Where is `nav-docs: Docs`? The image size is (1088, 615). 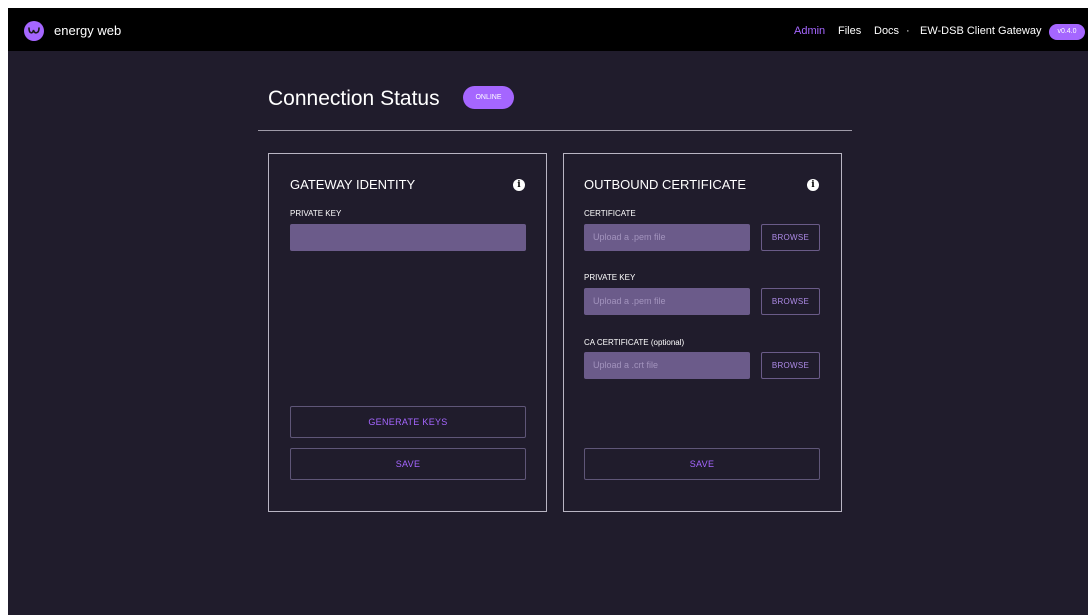 nav-docs: Docs is located at coordinates (886, 31).